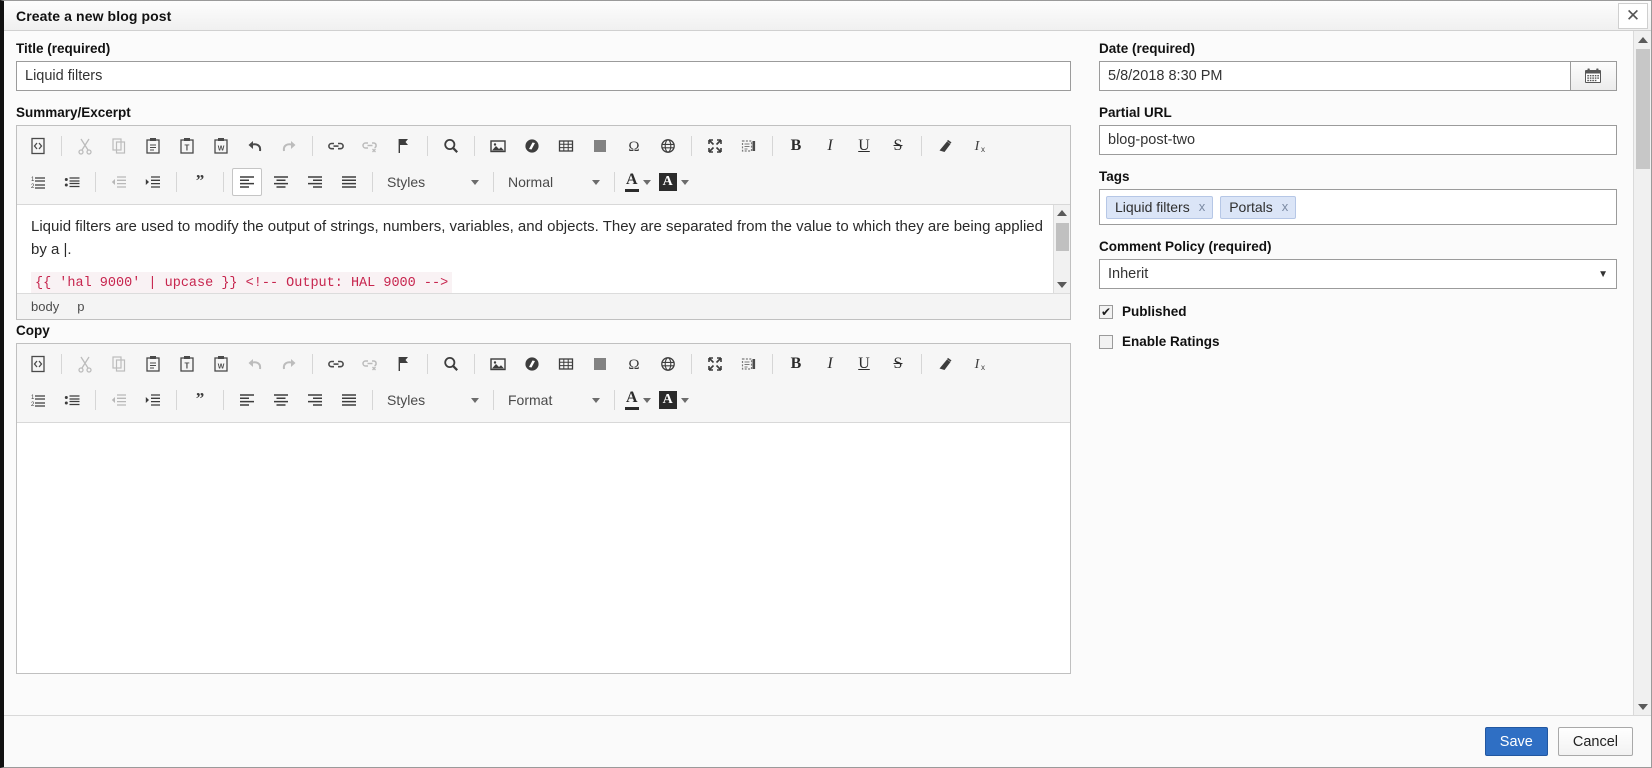 The width and height of the screenshot is (1652, 768). Describe the element at coordinates (1285, 206) in the screenshot. I see `remove-tag-icon: x` at that location.